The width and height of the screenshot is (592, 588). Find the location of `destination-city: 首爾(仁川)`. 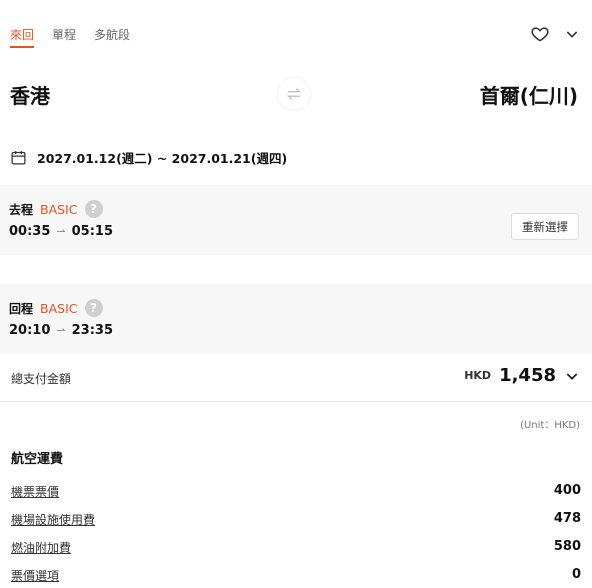

destination-city: 首爾(仁川) is located at coordinates (529, 94).